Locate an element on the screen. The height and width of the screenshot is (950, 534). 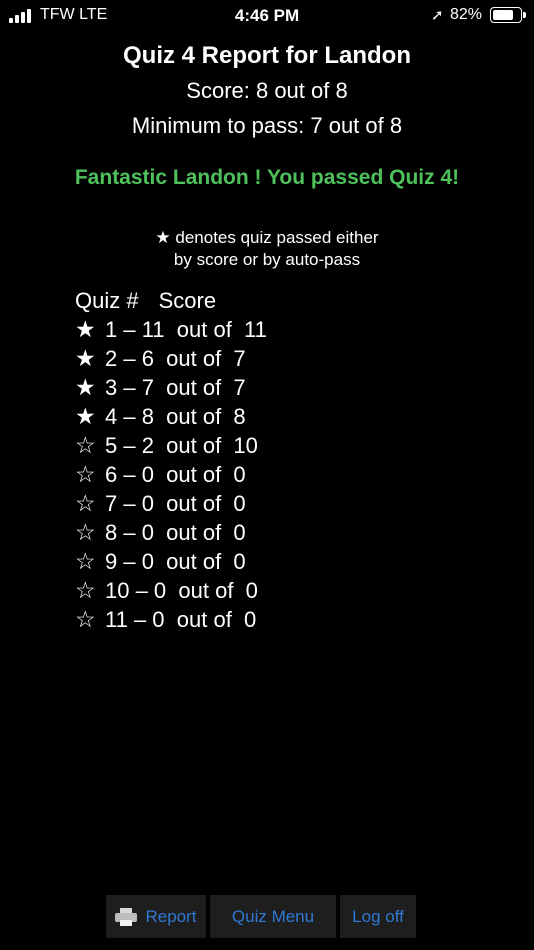
table-row: ☆ 8 – 0 out of 0 is located at coordinates (171, 532).